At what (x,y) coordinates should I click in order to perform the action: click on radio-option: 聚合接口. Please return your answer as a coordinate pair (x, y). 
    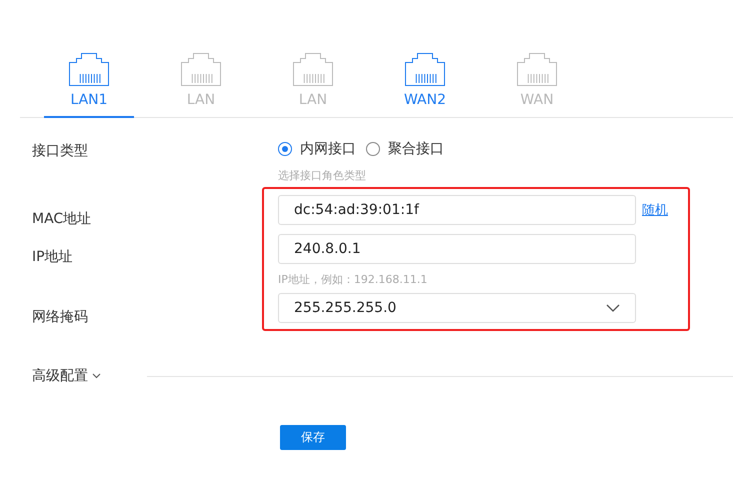
    Looking at the image, I should click on (405, 149).